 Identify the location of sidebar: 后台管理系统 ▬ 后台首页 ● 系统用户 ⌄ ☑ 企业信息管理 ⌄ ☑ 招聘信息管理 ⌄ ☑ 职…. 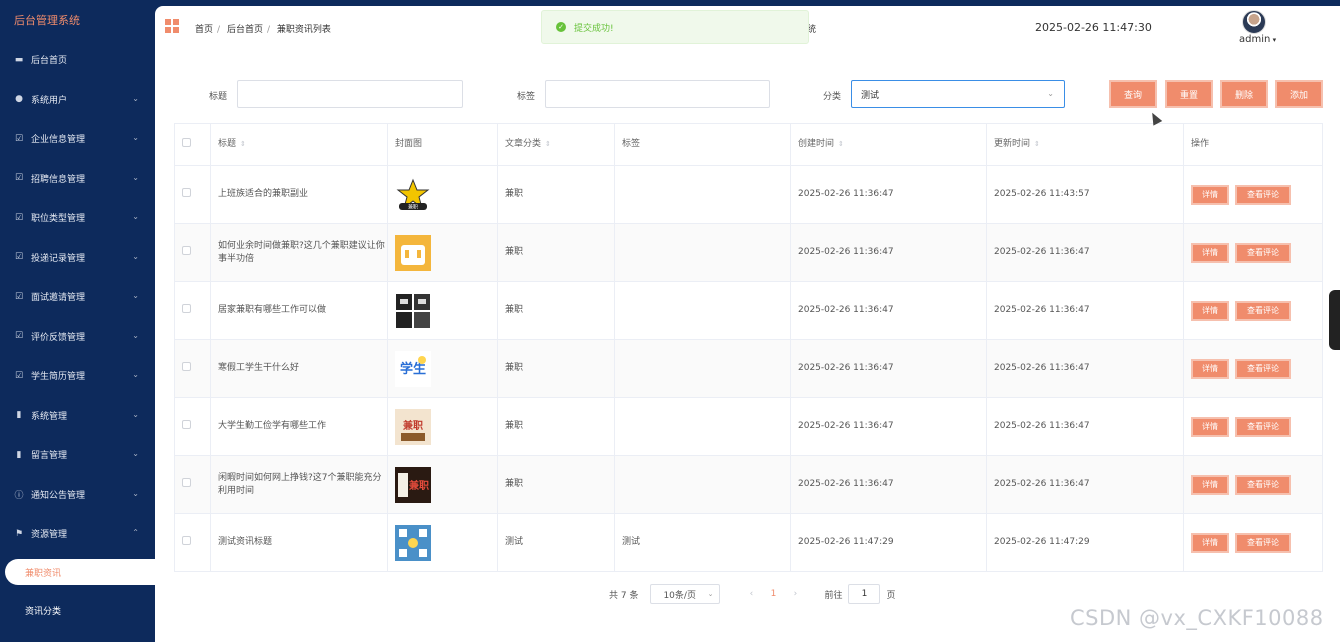
(77, 321).